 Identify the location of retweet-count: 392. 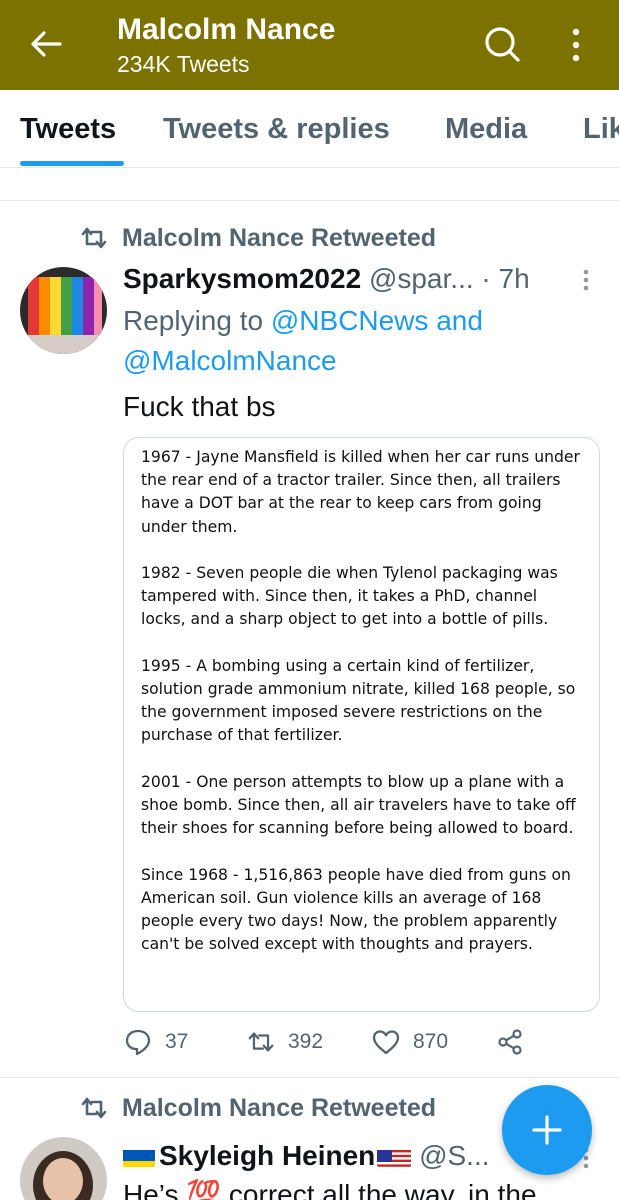
(306, 1041).